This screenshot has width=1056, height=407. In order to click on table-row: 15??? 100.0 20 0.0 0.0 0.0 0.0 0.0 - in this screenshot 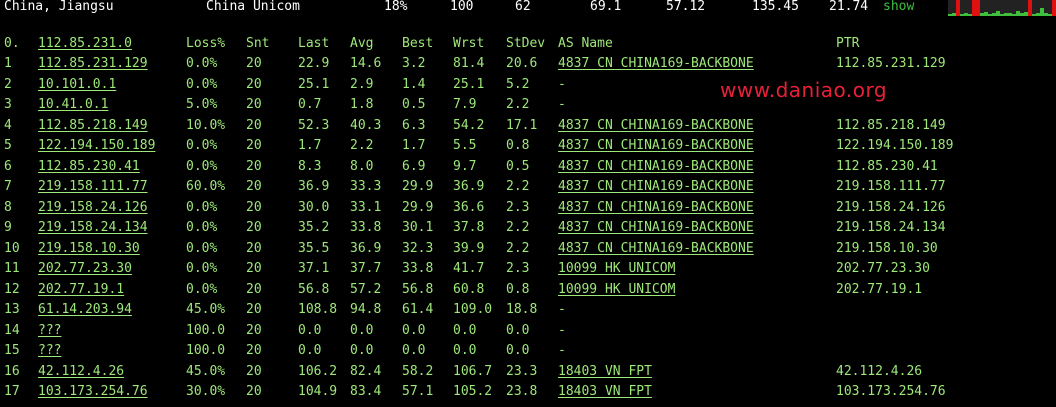, I will do `click(528, 351)`.